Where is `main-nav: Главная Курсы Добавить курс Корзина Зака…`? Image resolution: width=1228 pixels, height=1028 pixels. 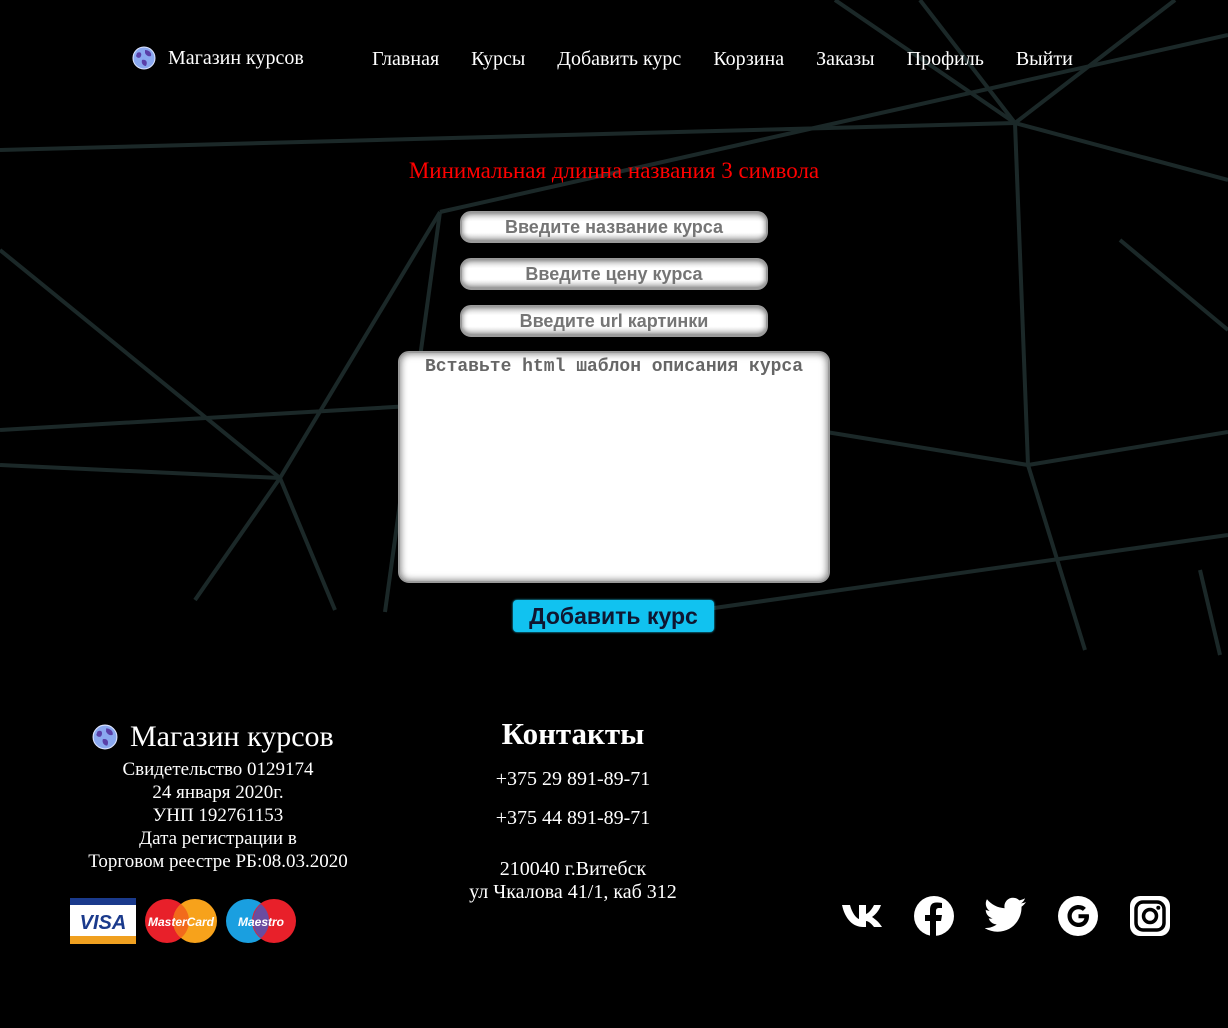
main-nav: Главная Курсы Добавить курс Корзина Зака… is located at coordinates (722, 59).